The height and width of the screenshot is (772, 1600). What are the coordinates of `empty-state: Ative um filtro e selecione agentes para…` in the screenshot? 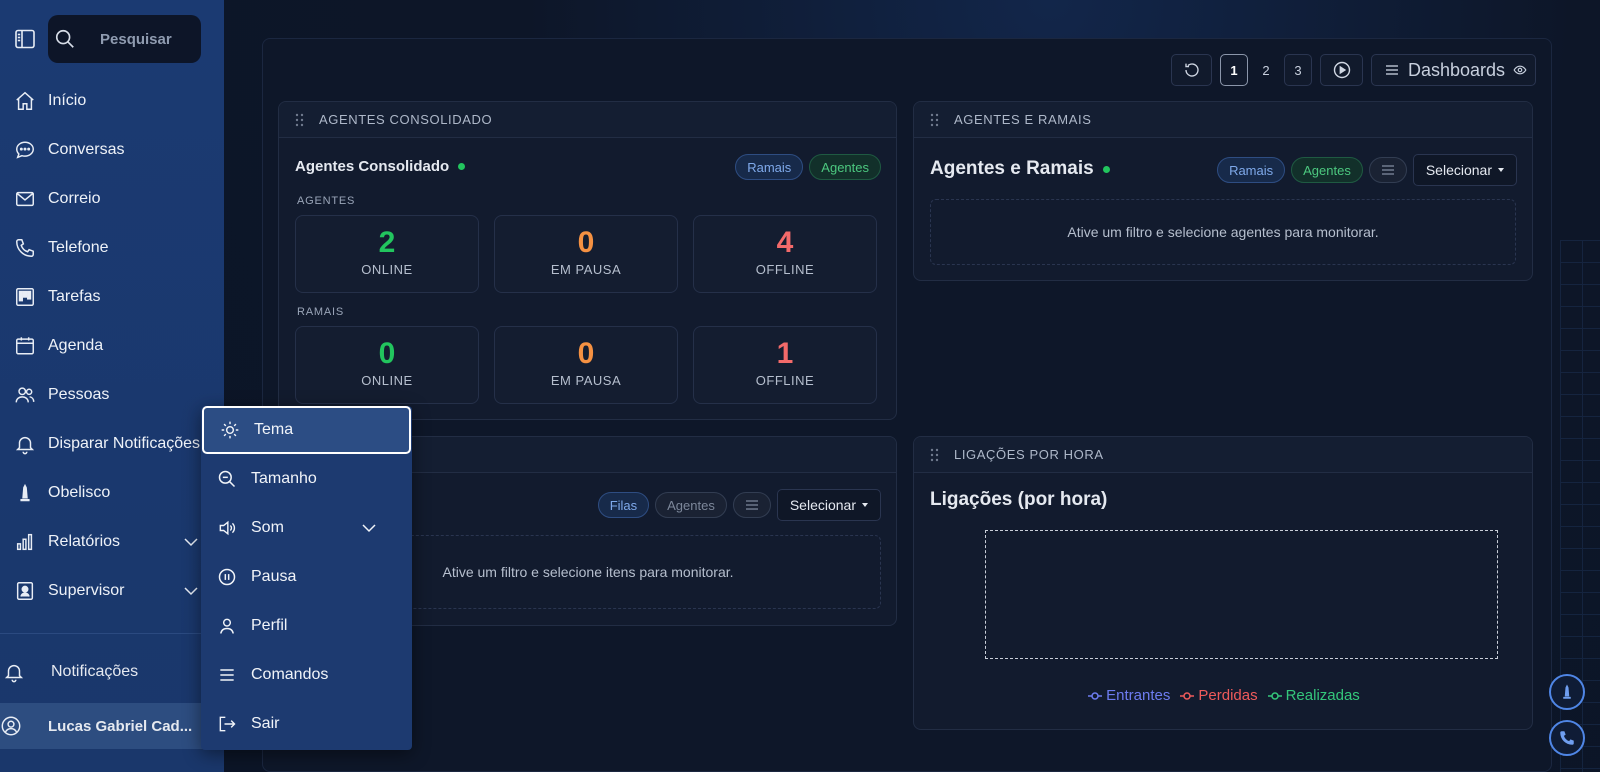 It's located at (1223, 232).